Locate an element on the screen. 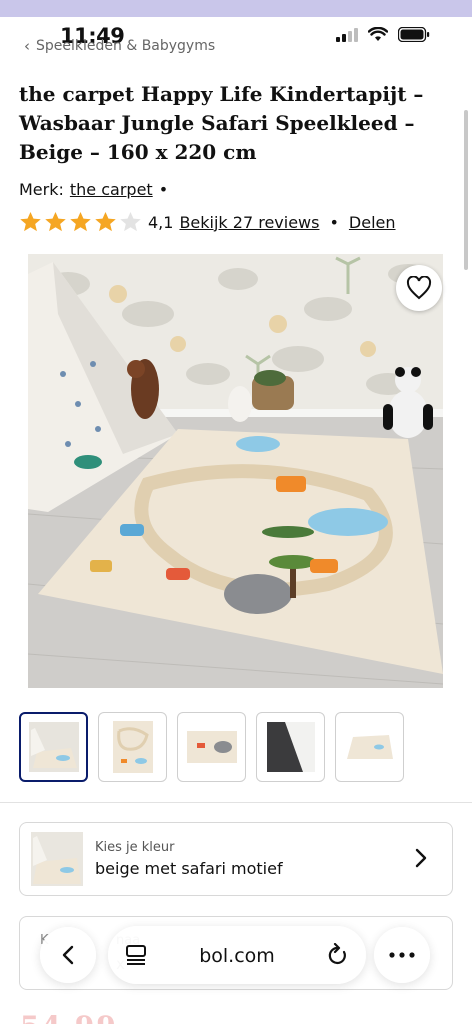 The width and height of the screenshot is (472, 1024). color-selector: Kies je kleur beige met safari motief is located at coordinates (236, 859).